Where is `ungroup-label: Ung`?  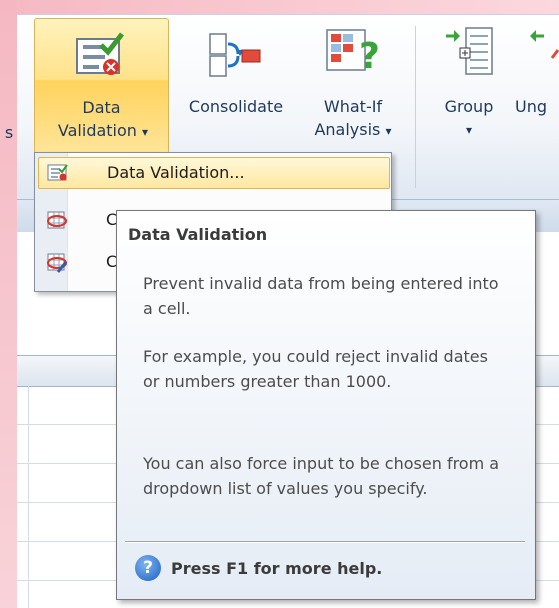 ungroup-label: Ung is located at coordinates (531, 106).